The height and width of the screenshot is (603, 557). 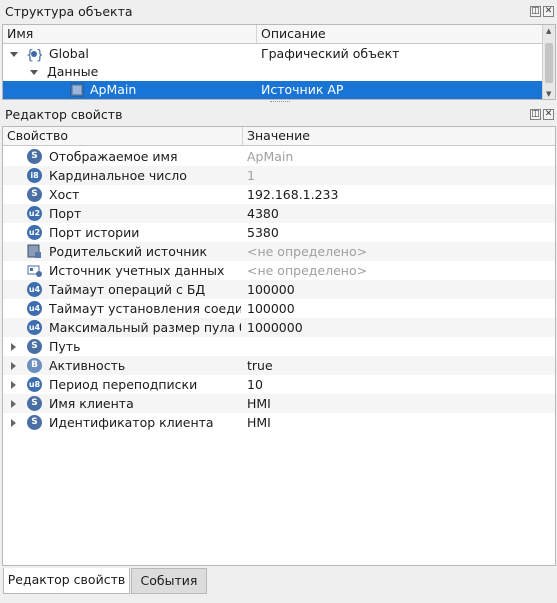 I want to click on tree-row-apmain: ApMain Источник AP, so click(x=273, y=90).